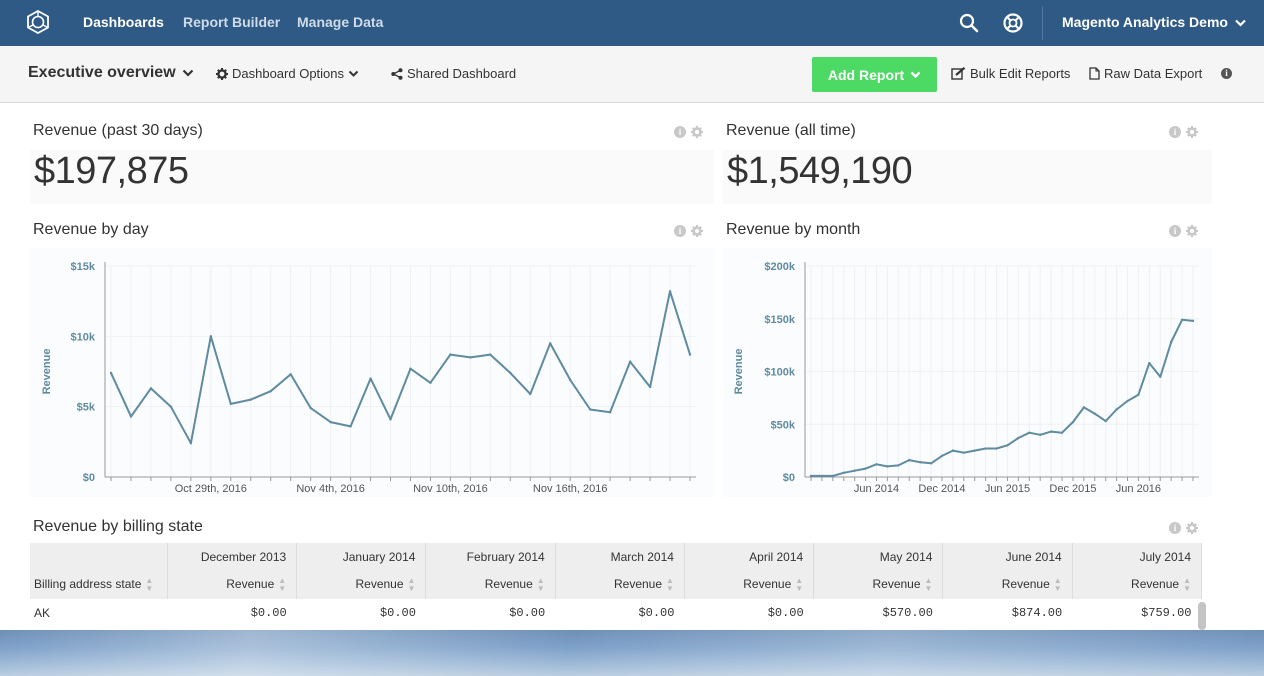 The width and height of the screenshot is (1264, 676). I want to click on account-menu: Magento Analytics Demo, so click(1154, 22).